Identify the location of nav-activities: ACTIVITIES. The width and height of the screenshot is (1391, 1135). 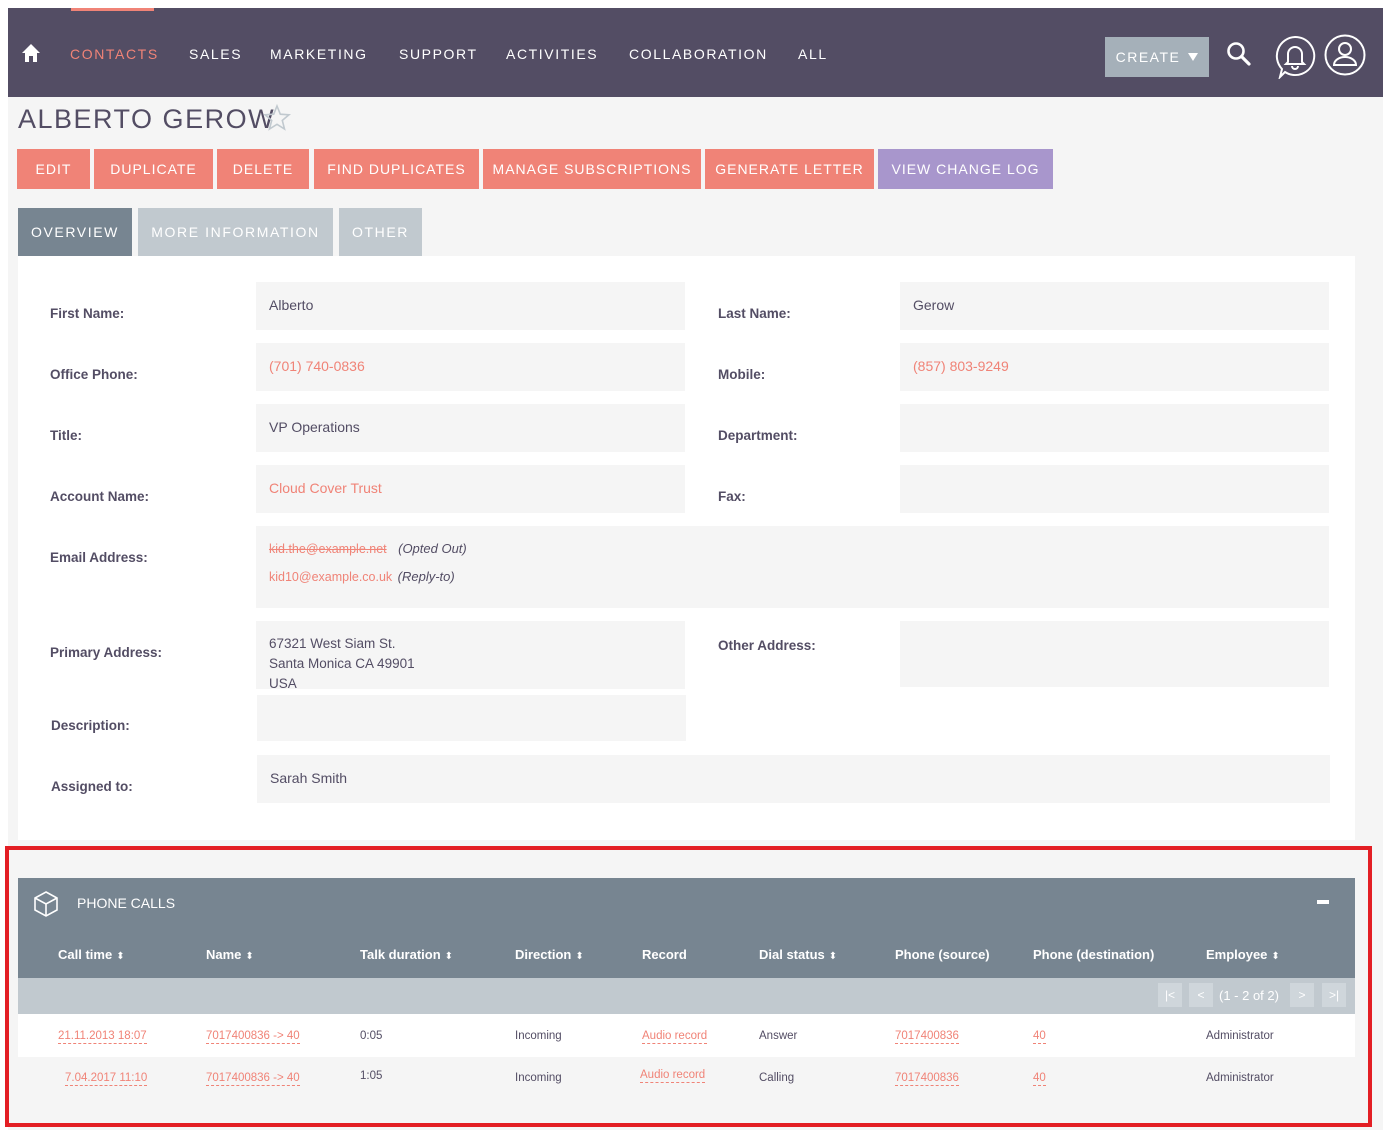
(552, 54).